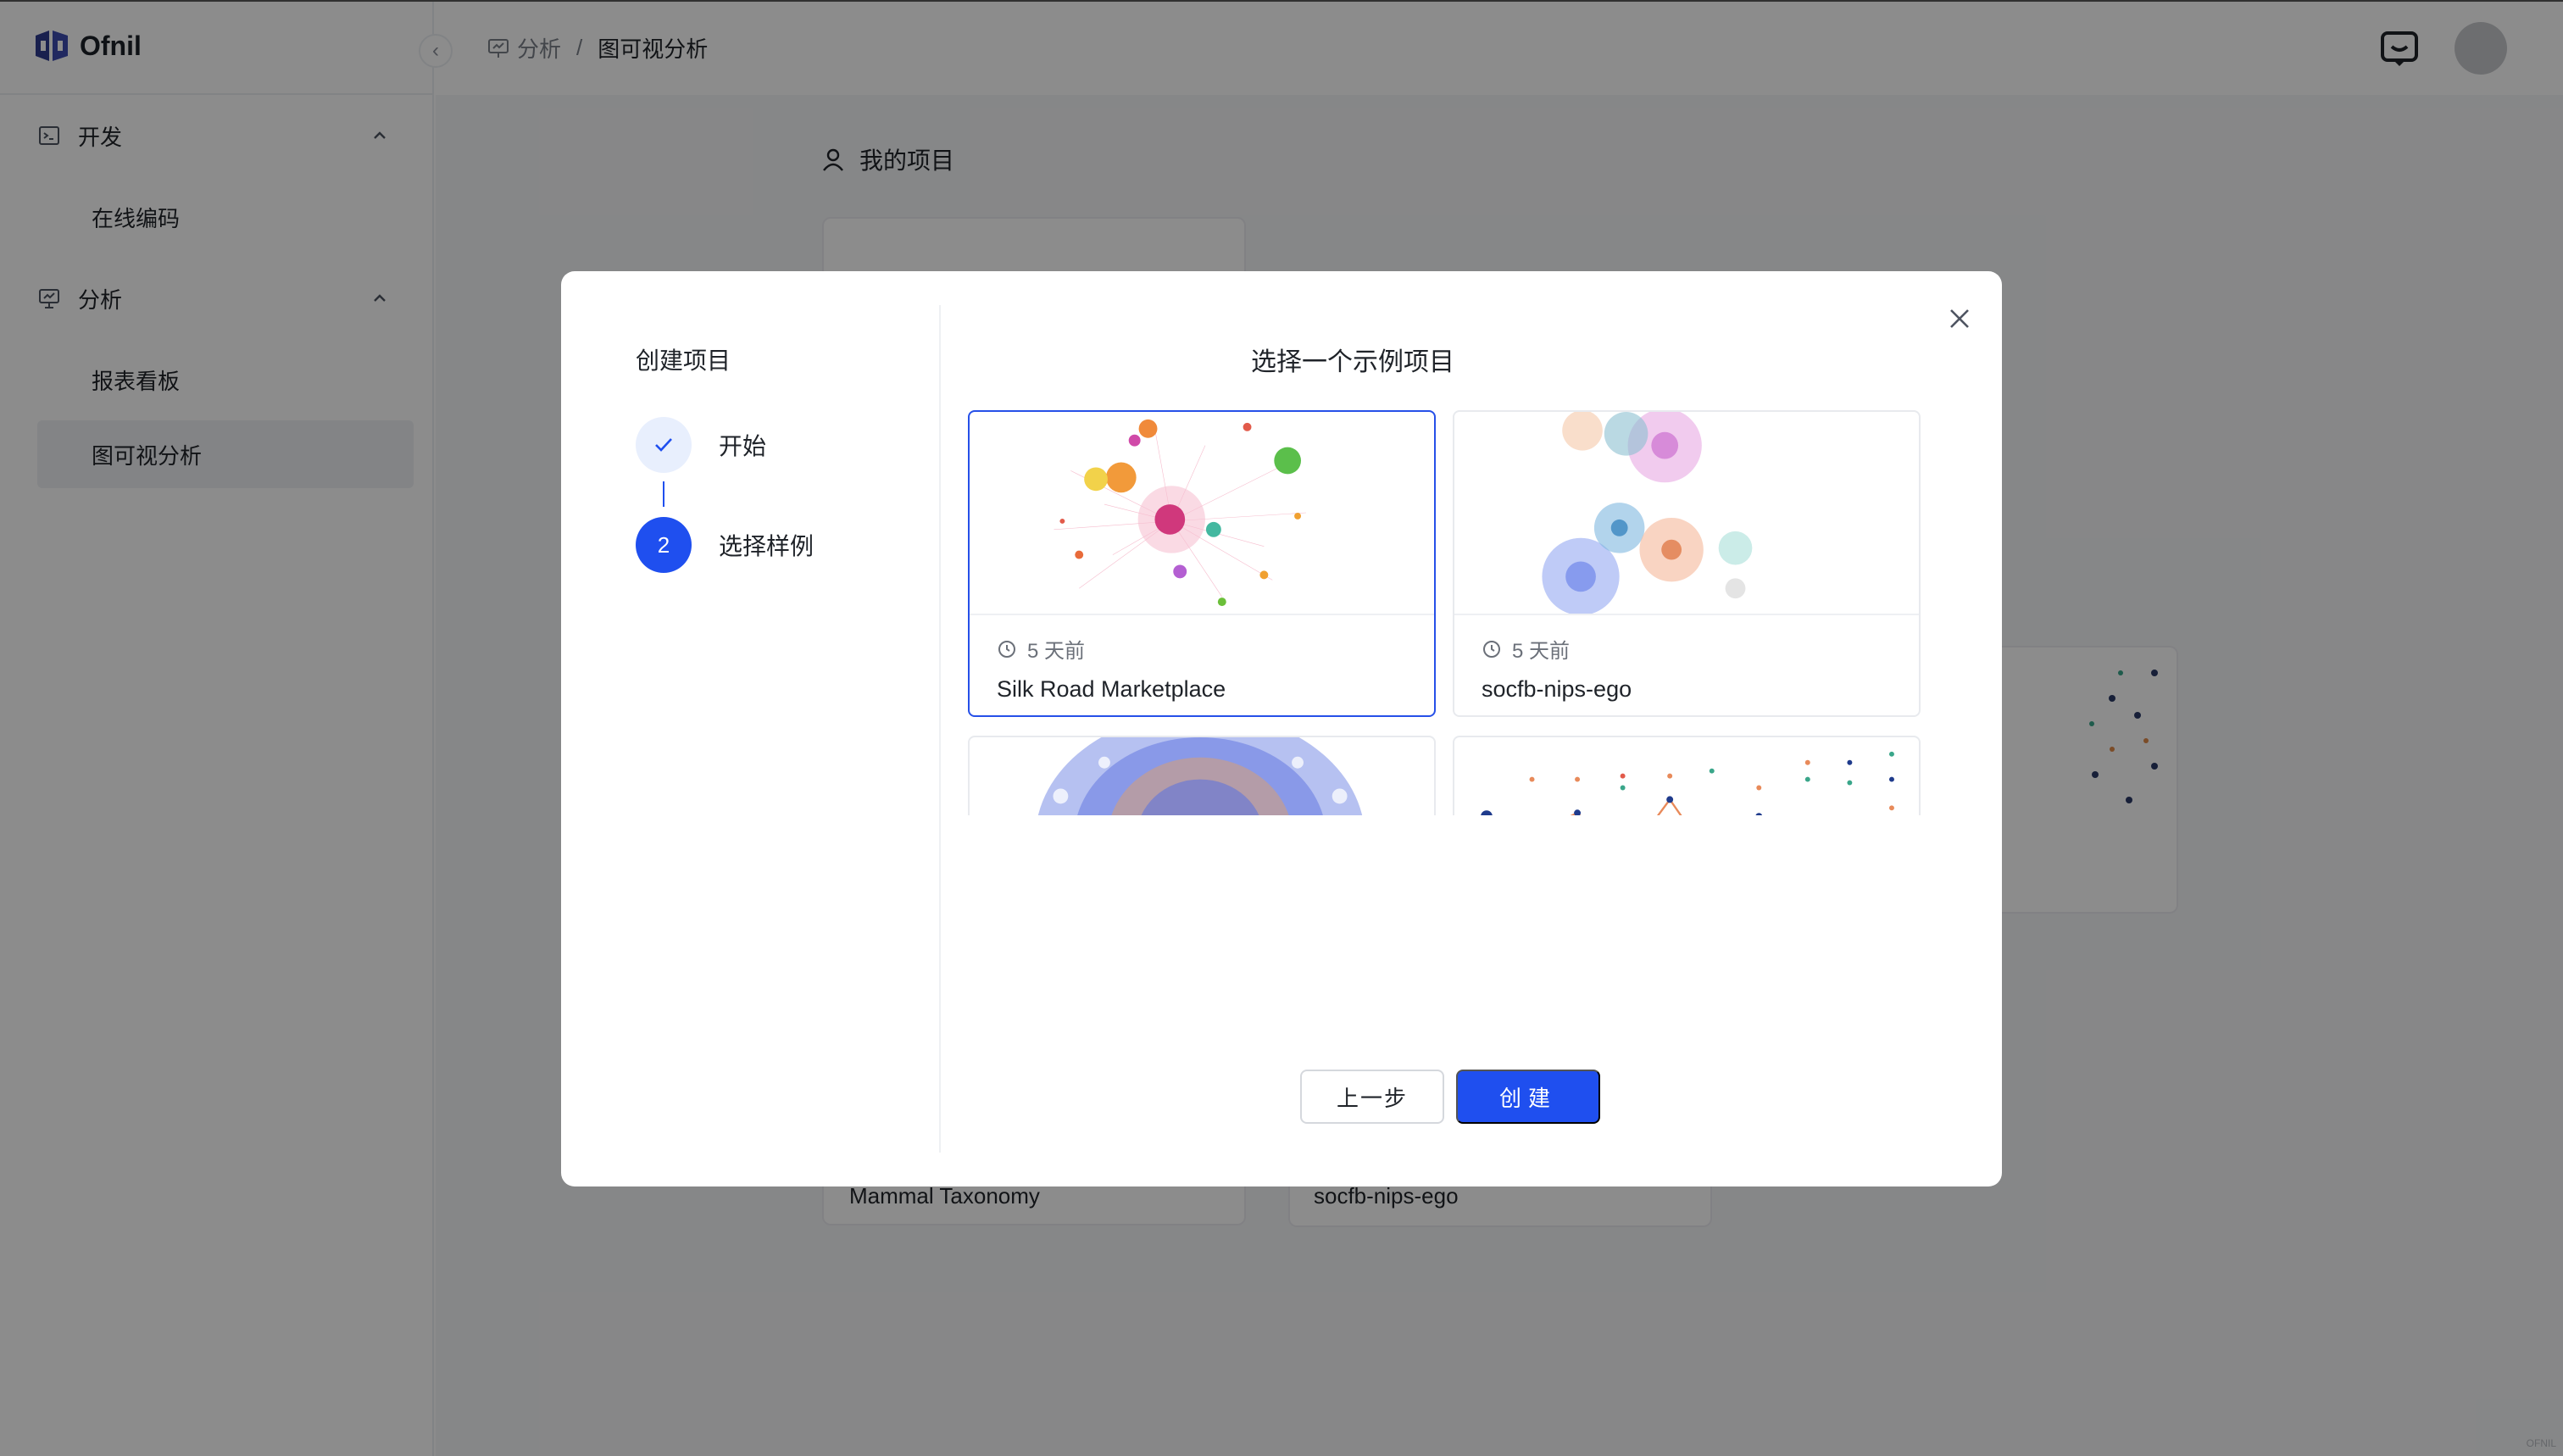  Describe the element at coordinates (1959, 318) in the screenshot. I see `close-icon` at that location.